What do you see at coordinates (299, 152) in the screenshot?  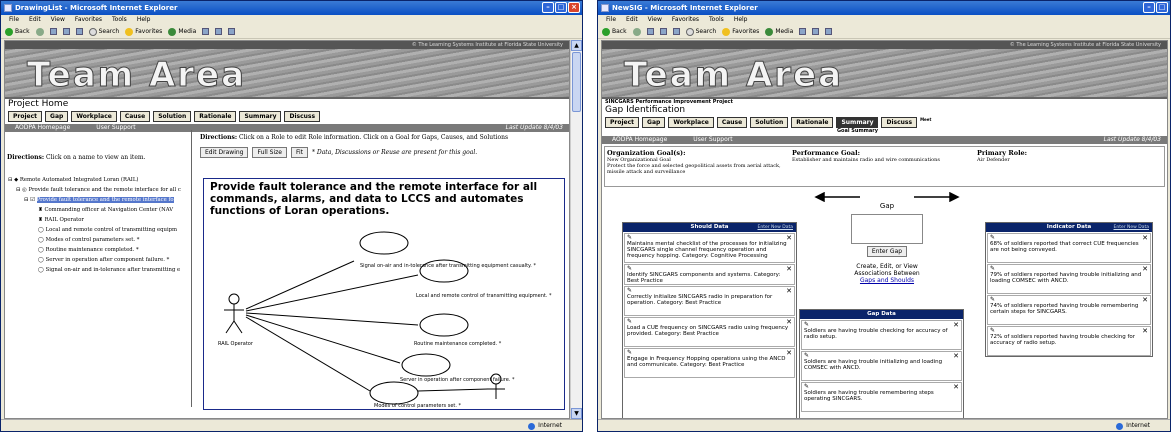 I see `fit-button: Fit` at bounding box center [299, 152].